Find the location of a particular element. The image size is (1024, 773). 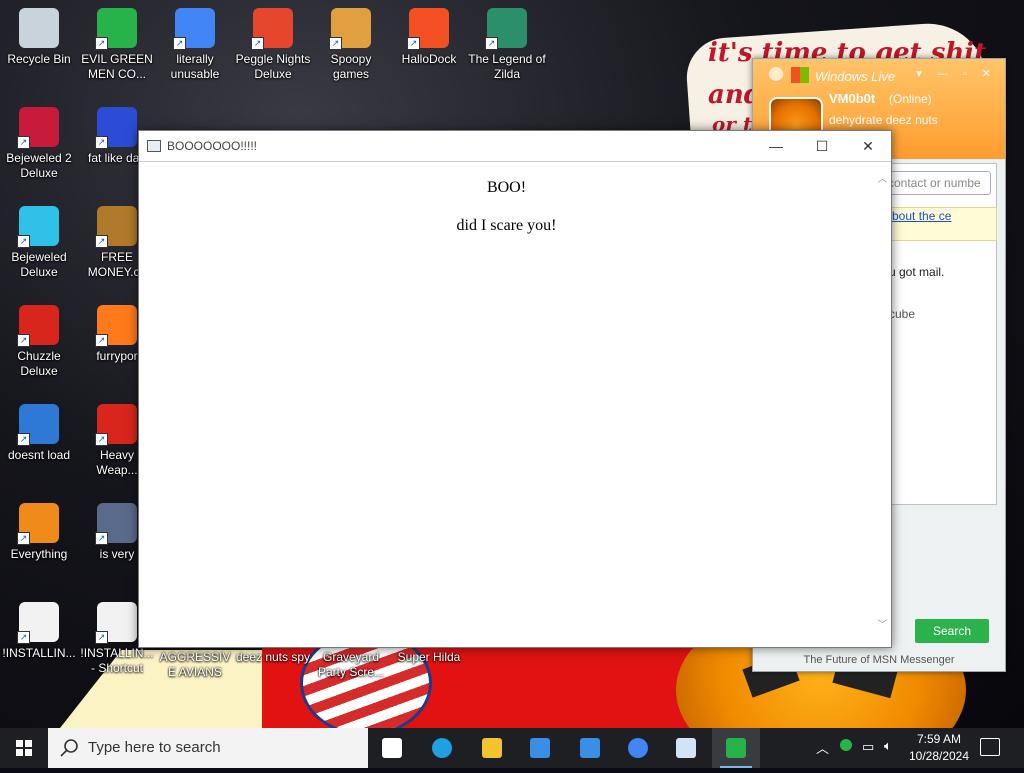

desktop-icon-label: deez nuts spy is located at coordinates (273, 657).